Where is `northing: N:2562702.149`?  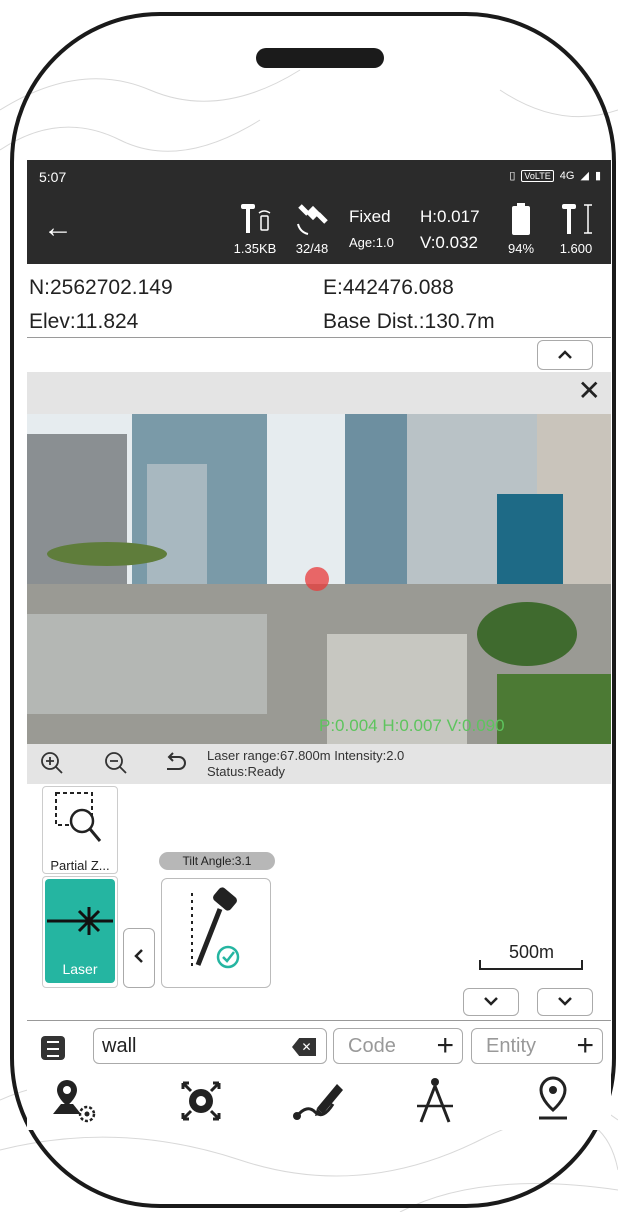
northing: N:2562702.149 is located at coordinates (101, 287).